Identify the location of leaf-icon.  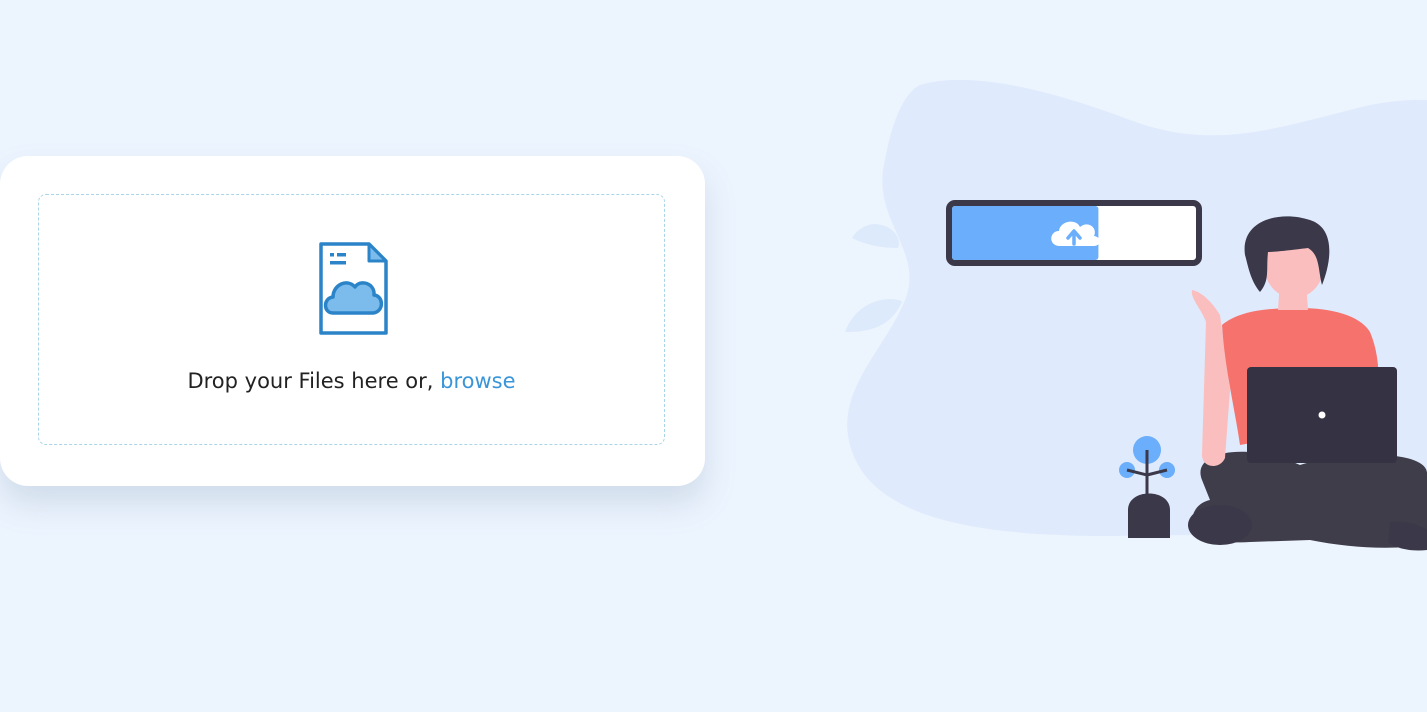
(873, 278).